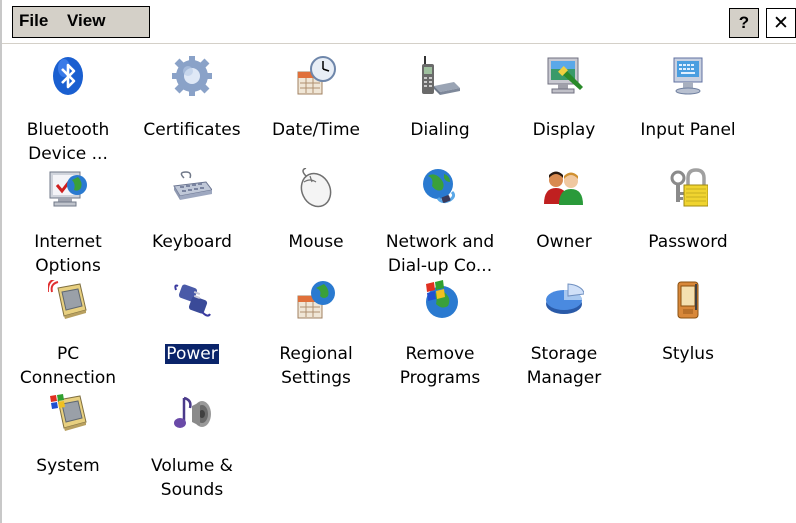 Image resolution: width=796 pixels, height=523 pixels. Describe the element at coordinates (564, 76) in the screenshot. I see `display-icon` at that location.